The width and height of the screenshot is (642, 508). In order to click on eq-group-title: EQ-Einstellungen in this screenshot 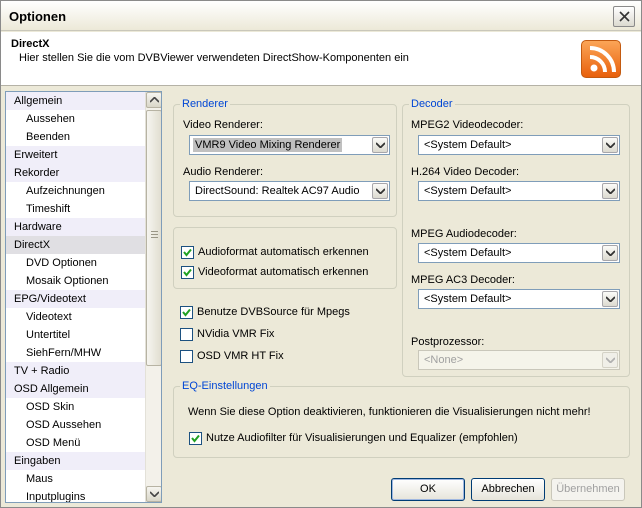, I will do `click(225, 386)`.